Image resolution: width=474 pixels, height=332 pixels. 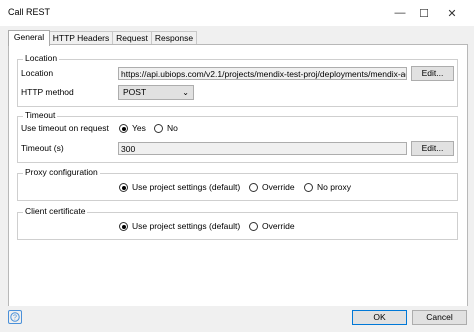 What do you see at coordinates (132, 38) in the screenshot?
I see `tab-request: Request` at bounding box center [132, 38].